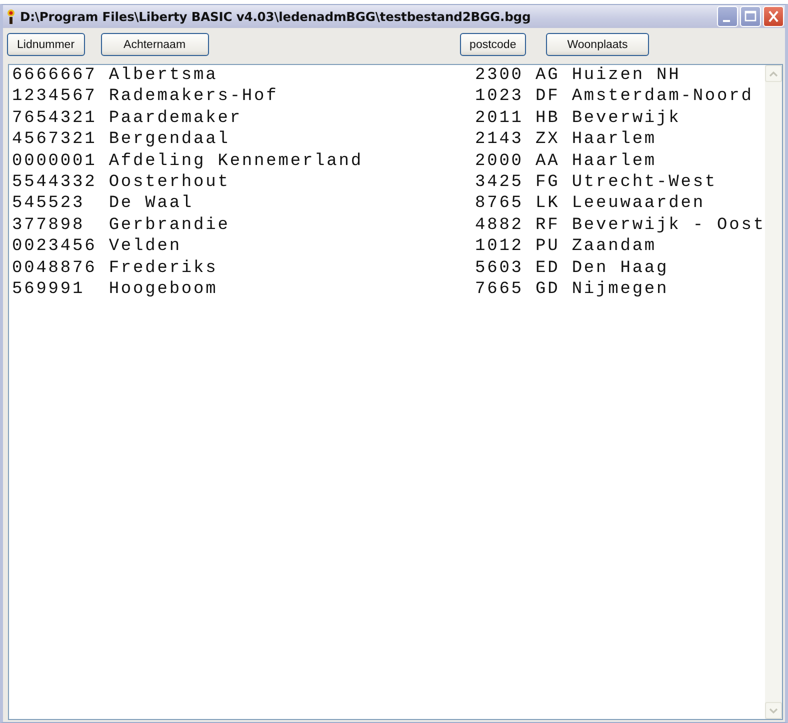 Image resolution: width=788 pixels, height=723 pixels. What do you see at coordinates (115, 75) in the screenshot?
I see `member-text: 6666667 Albertsma` at bounding box center [115, 75].